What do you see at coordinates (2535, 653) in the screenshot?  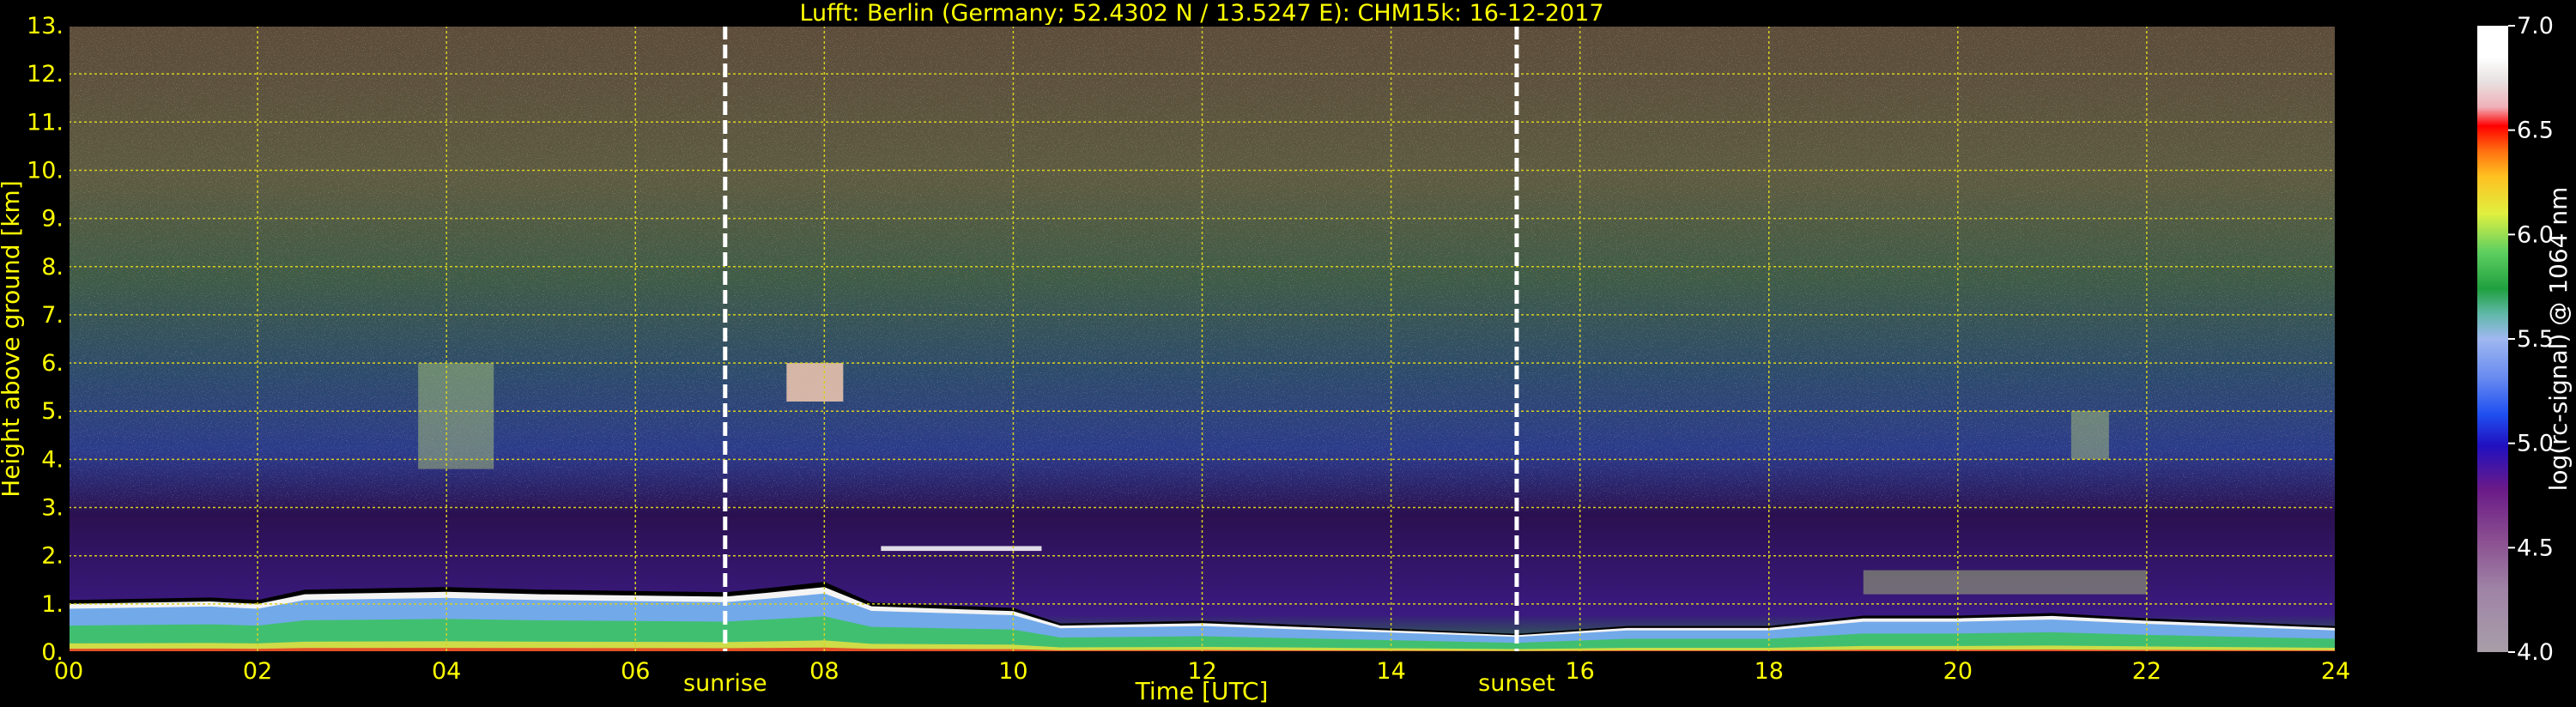 I see `colorbar-tick-label: 4.0` at bounding box center [2535, 653].